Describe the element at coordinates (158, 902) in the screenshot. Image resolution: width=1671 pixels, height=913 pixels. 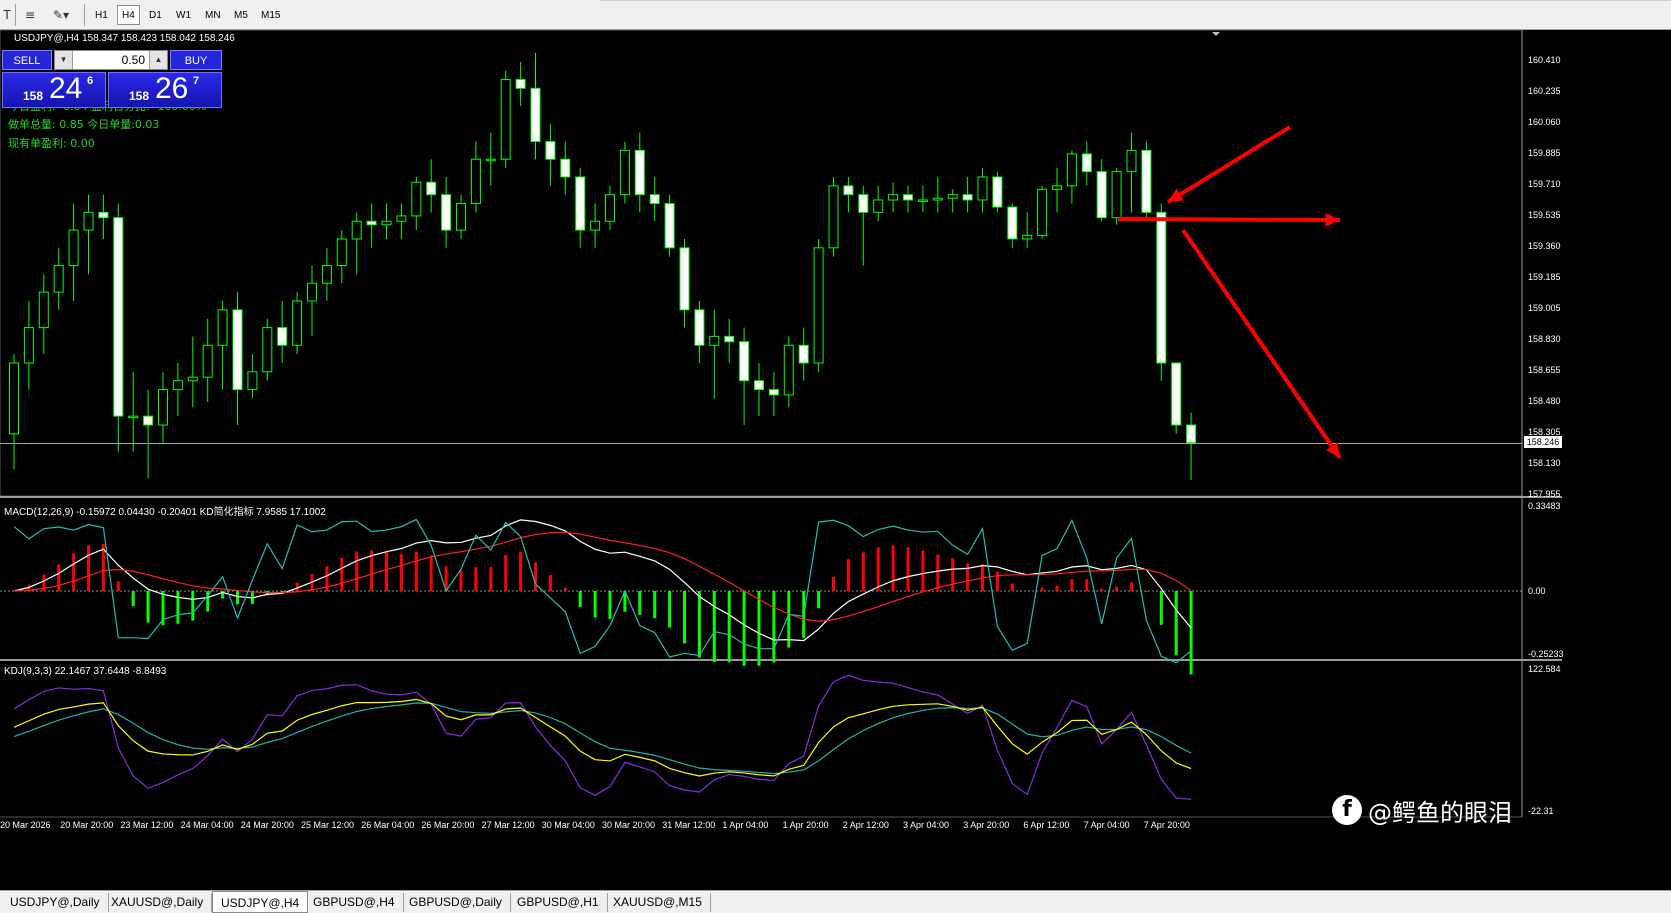
I see `chart-tab: XAUUSD@,Daily` at that location.